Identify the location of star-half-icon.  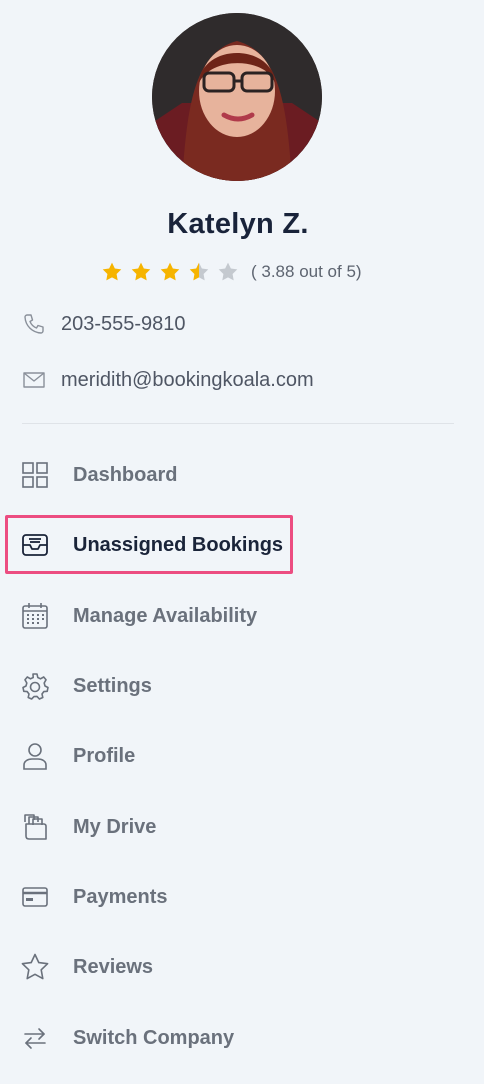
(199, 271).